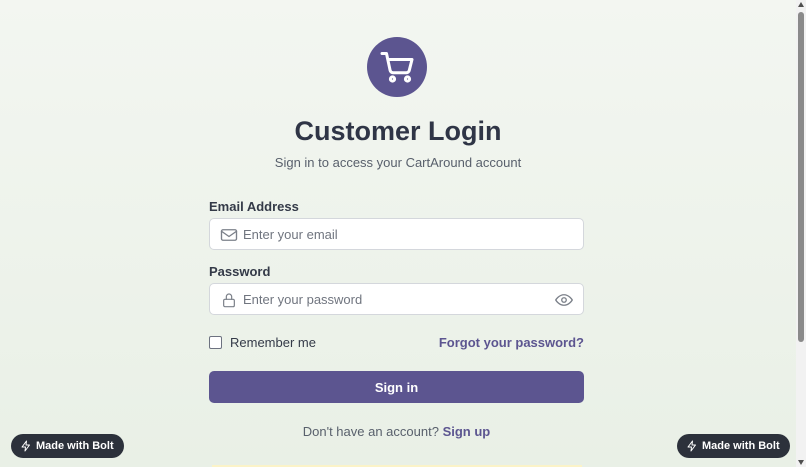 The image size is (806, 467). I want to click on scroll-thumb, so click(801, 177).